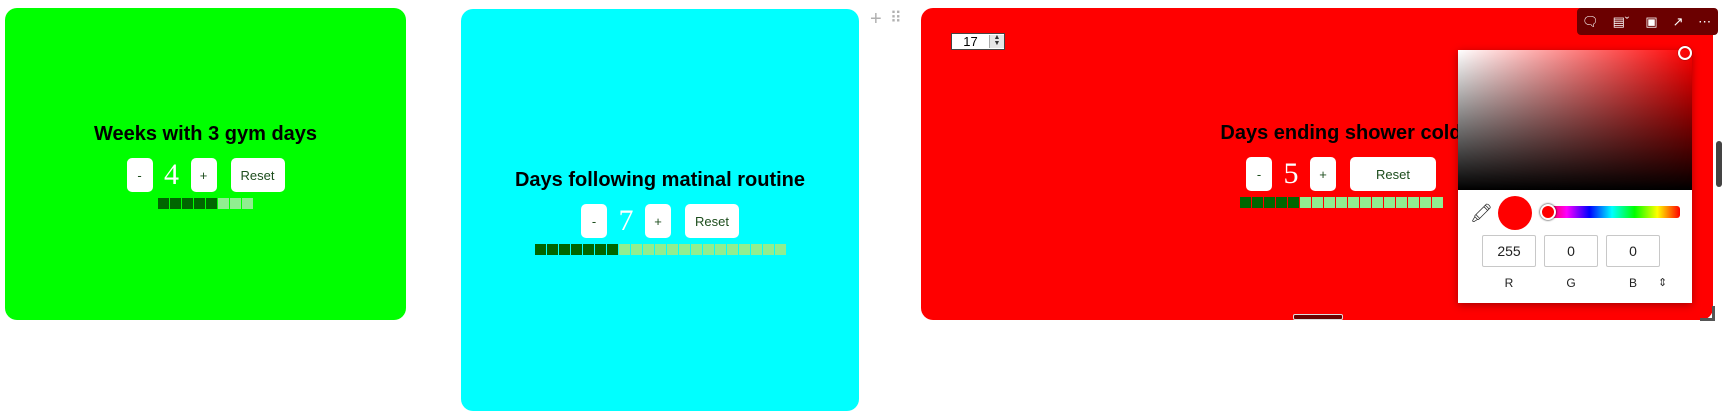  I want to click on resize-handle-corner, so click(1707, 313).